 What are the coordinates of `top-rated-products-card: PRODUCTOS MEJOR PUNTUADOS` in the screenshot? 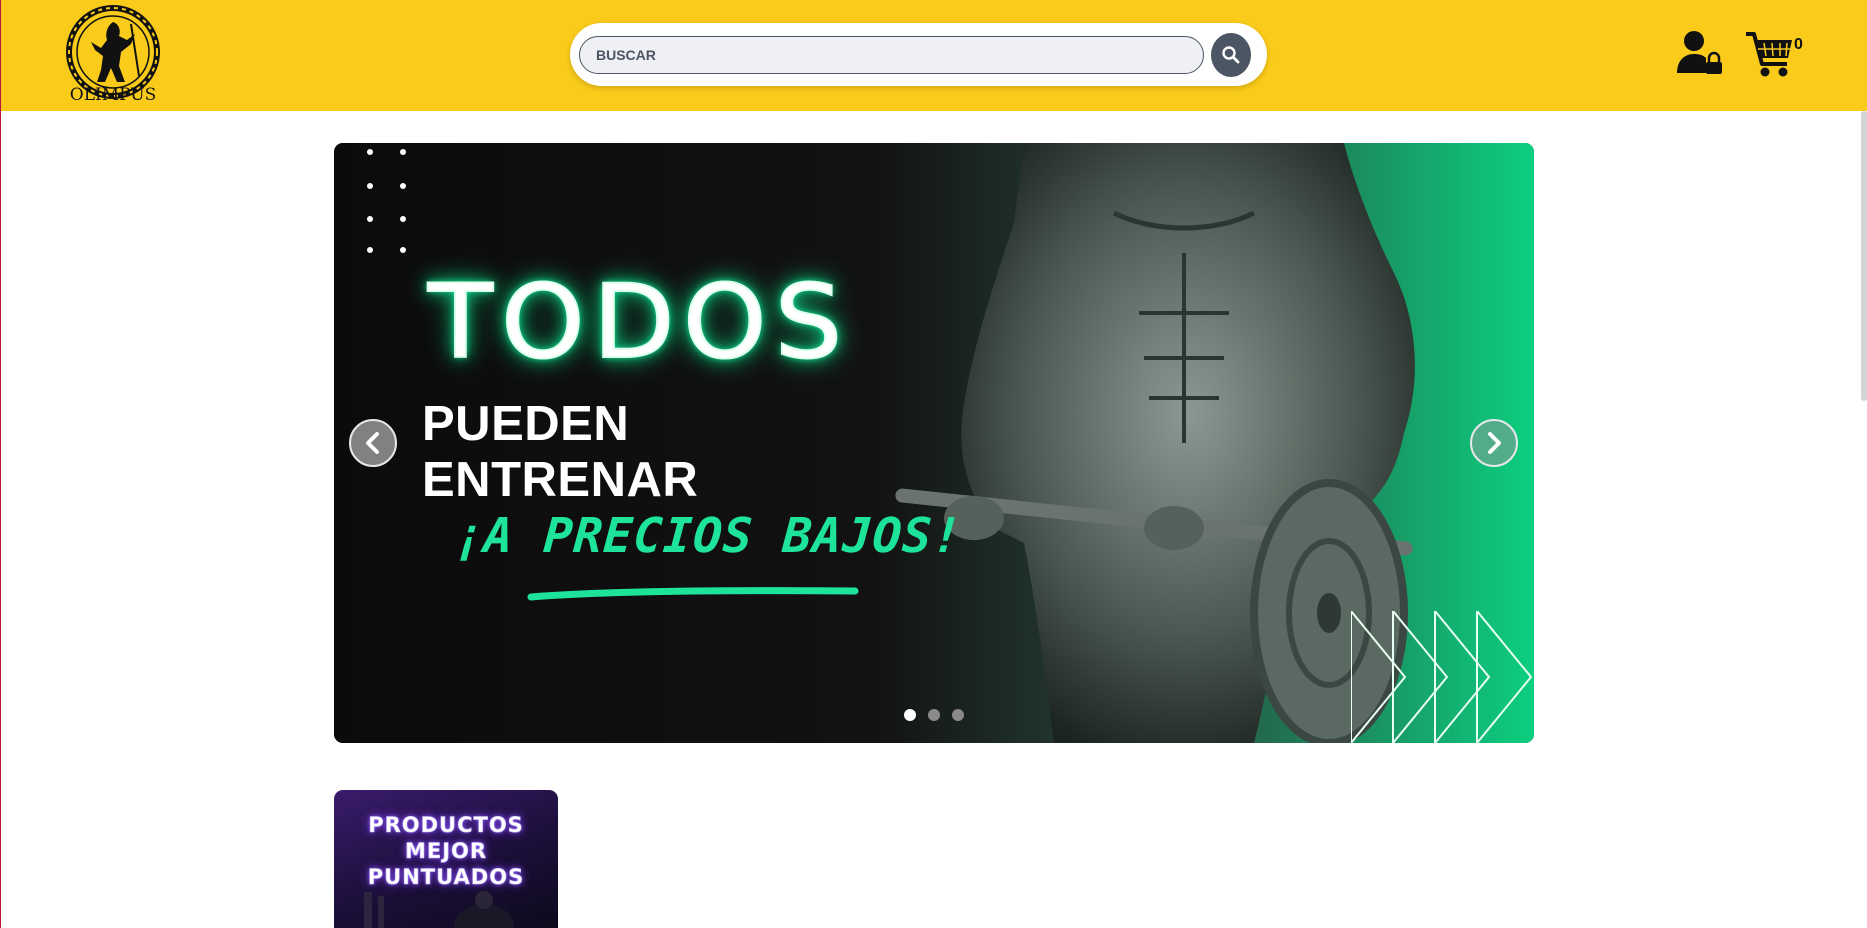 It's located at (446, 859).